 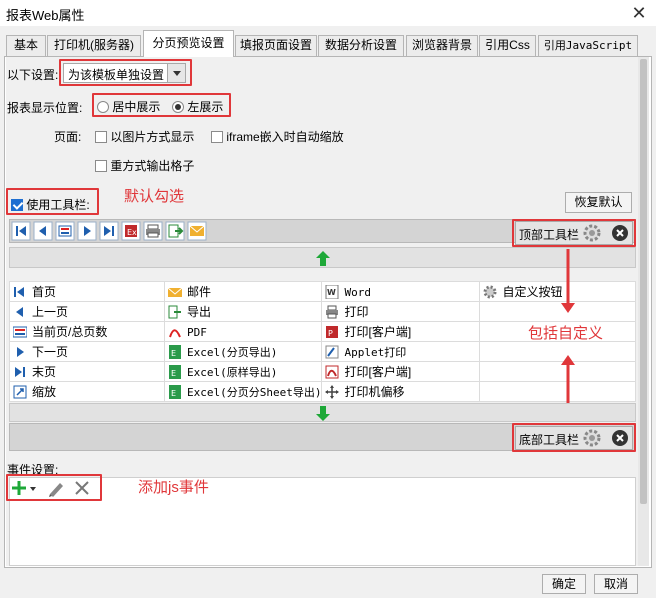 I want to click on grid-cell-excel-sheet: E Excel(分页分Sheet导出), so click(x=243, y=391).